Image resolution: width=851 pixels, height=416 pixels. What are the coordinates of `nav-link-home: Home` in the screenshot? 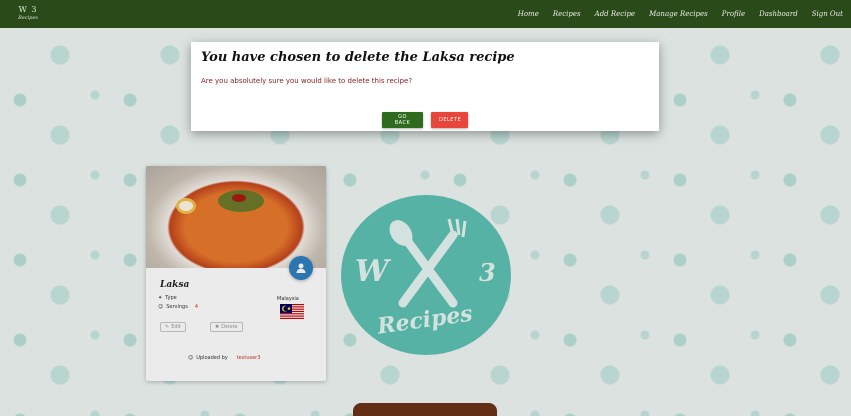 It's located at (528, 14).